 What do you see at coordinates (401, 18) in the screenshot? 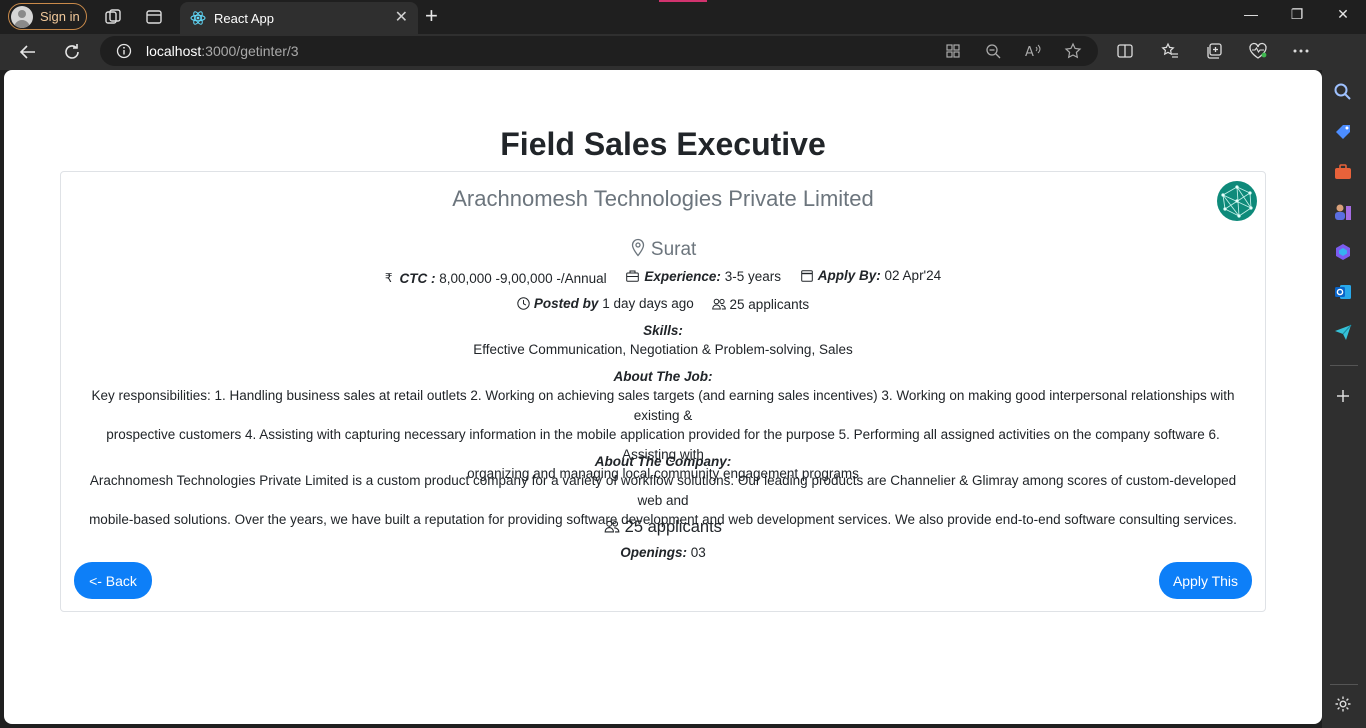
I see `close-tab-icon: ✕` at bounding box center [401, 18].